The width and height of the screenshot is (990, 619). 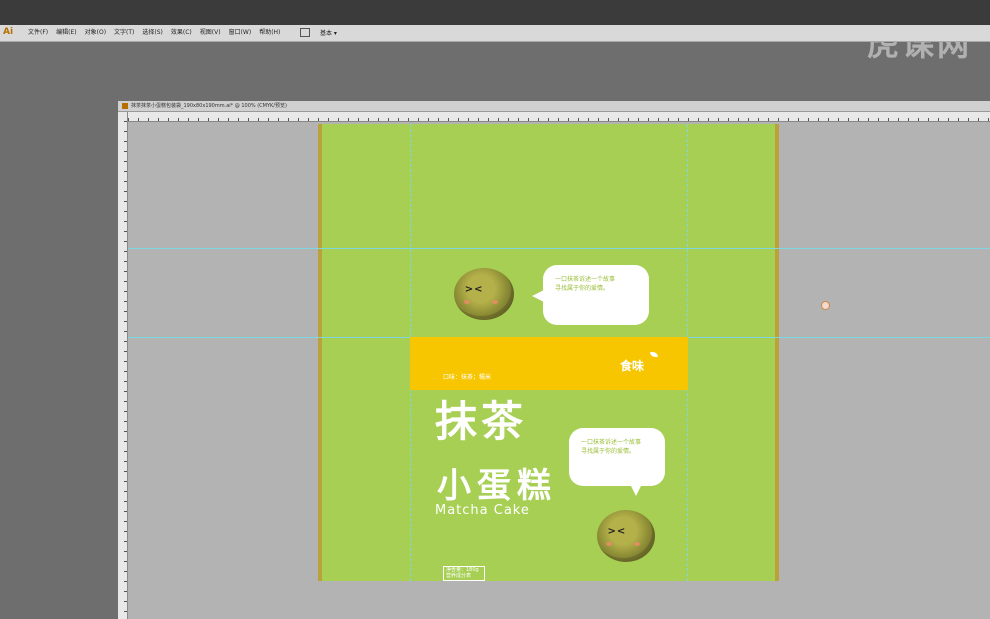 I want to click on nutrition-label: 营养成分表, so click(x=459, y=576).